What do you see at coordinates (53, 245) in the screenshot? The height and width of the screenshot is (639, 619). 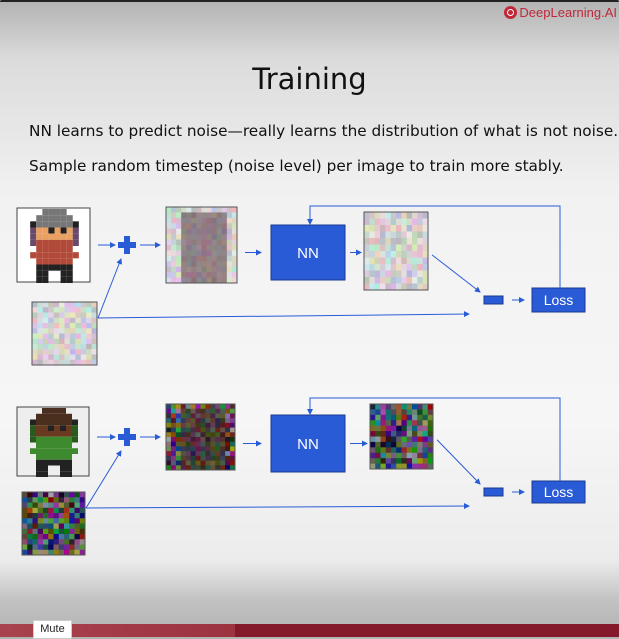 I see `row1-input-image` at bounding box center [53, 245].